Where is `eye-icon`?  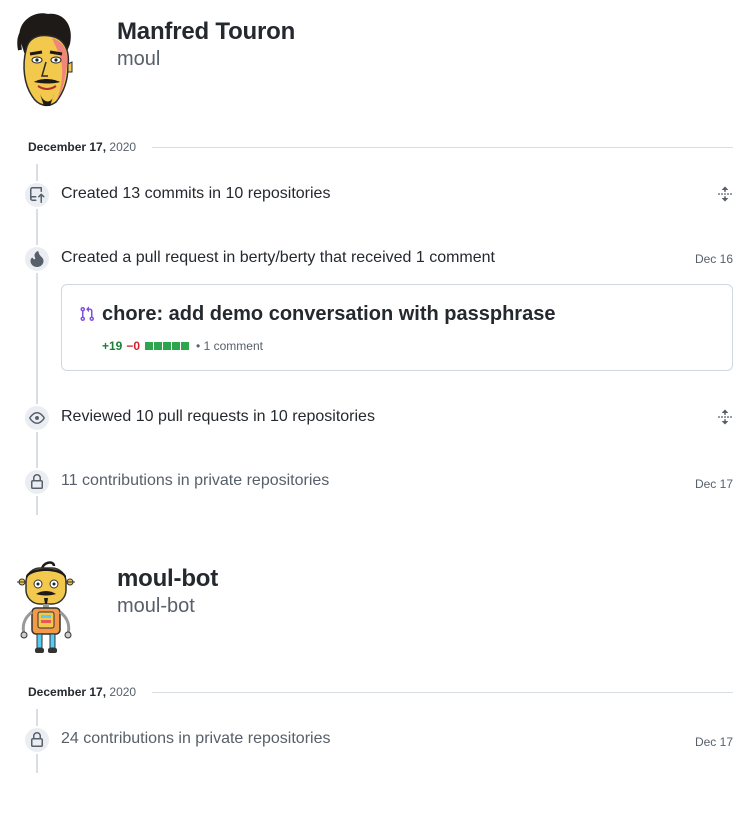
eye-icon is located at coordinates (37, 418).